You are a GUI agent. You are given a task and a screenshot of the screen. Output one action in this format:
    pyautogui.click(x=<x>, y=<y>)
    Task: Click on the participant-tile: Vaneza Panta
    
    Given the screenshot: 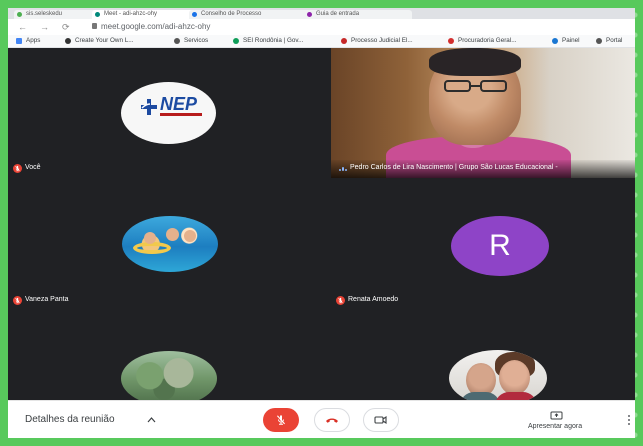 What is the action you would take?
    pyautogui.click(x=168, y=245)
    